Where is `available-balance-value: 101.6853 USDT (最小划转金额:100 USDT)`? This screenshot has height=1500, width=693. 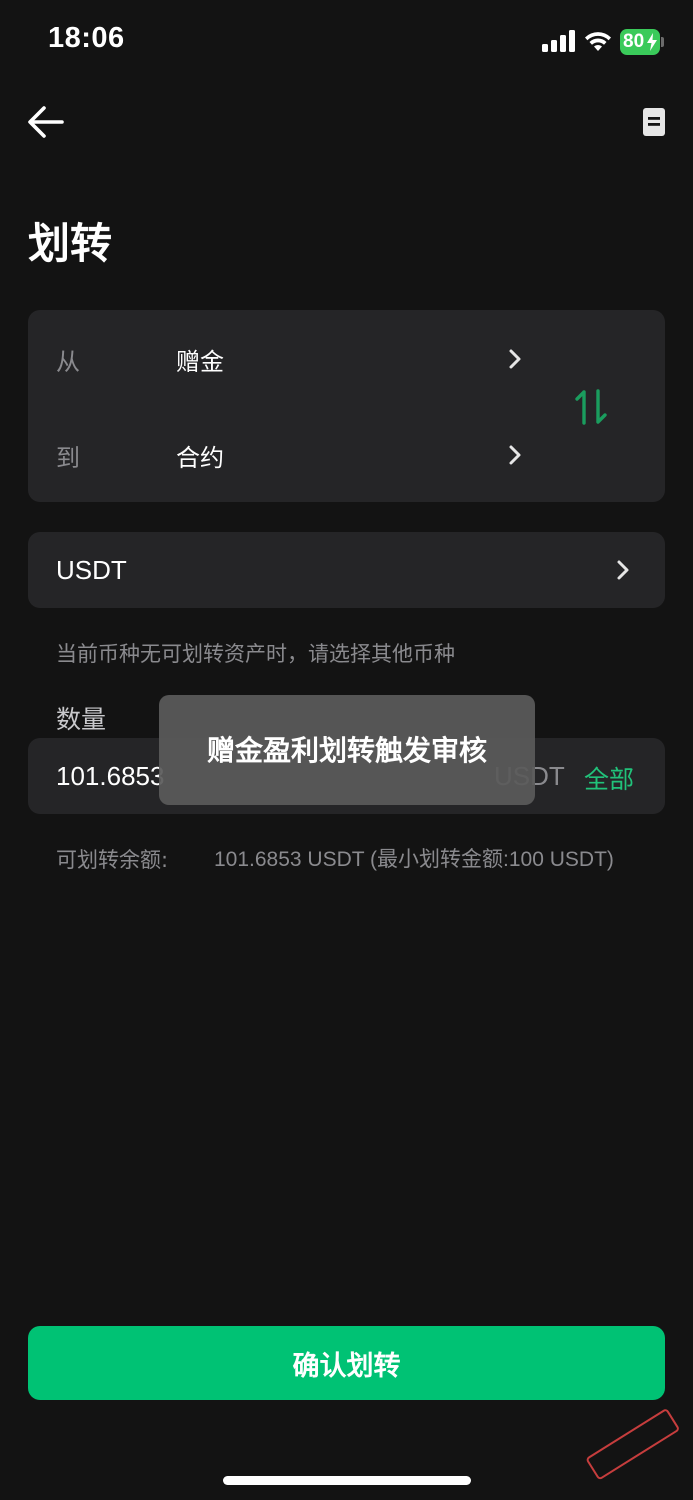
available-balance-value: 101.6853 USDT (最小划转金额:100 USDT) is located at coordinates (414, 859).